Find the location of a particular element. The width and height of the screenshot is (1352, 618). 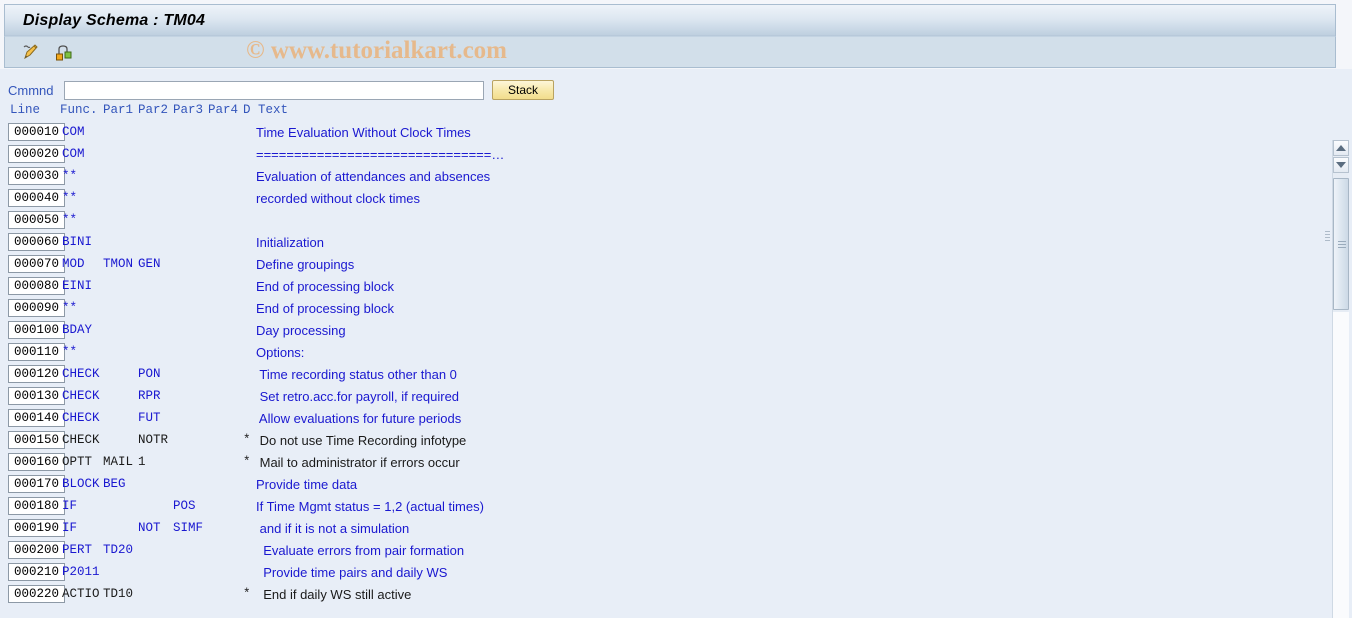

row-func: BDAY is located at coordinates (77, 330).